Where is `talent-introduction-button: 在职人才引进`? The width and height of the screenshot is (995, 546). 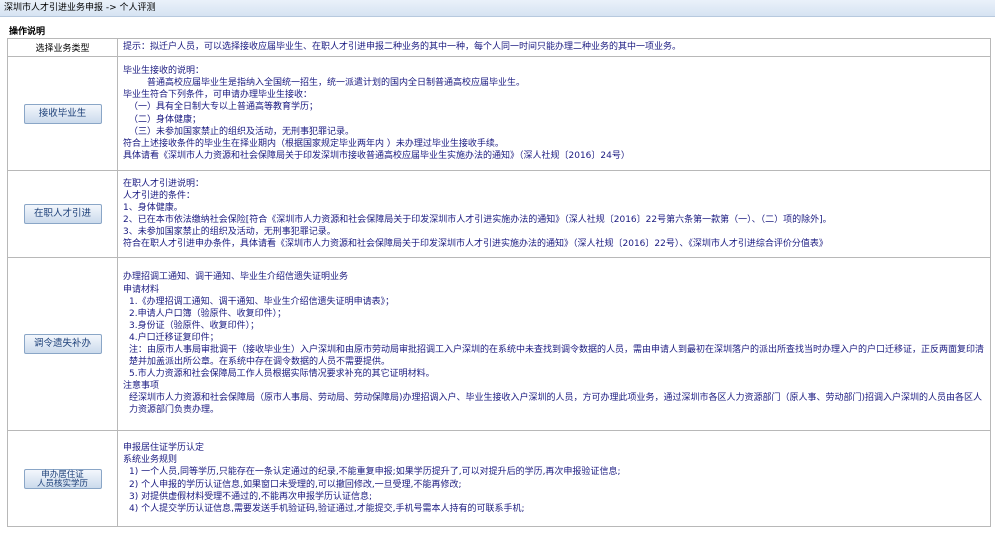
talent-introduction-button: 在职人才引进 is located at coordinates (62, 214).